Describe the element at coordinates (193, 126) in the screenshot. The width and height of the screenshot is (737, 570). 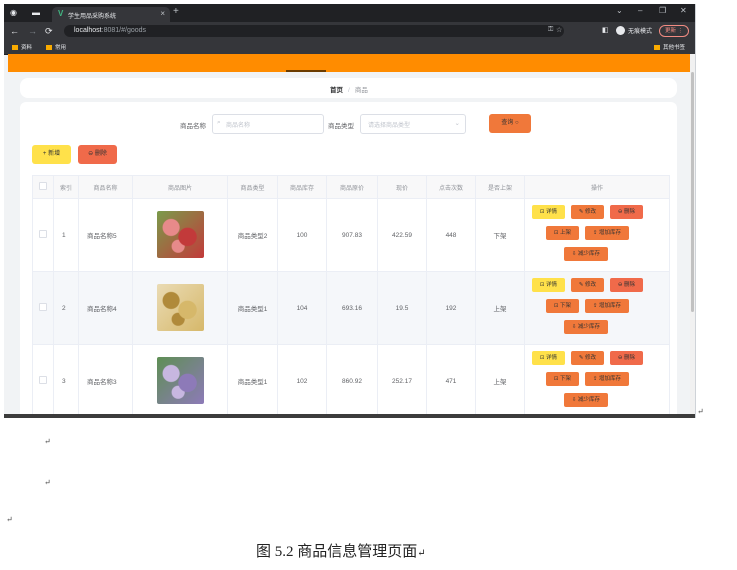
I see `name-filter-label: 商品名称` at that location.